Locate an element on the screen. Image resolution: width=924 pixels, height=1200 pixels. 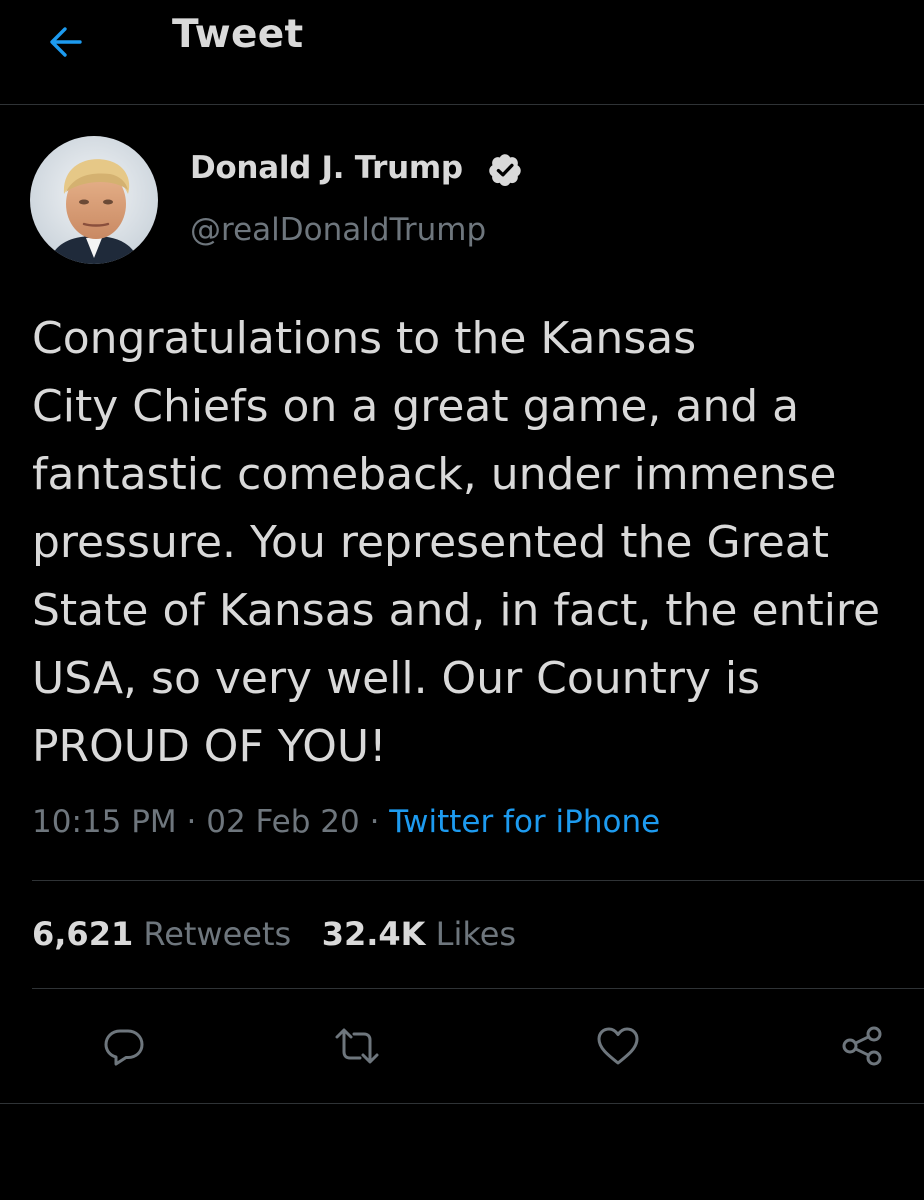
author-handle: @realDonaldTrump is located at coordinates (338, 230).